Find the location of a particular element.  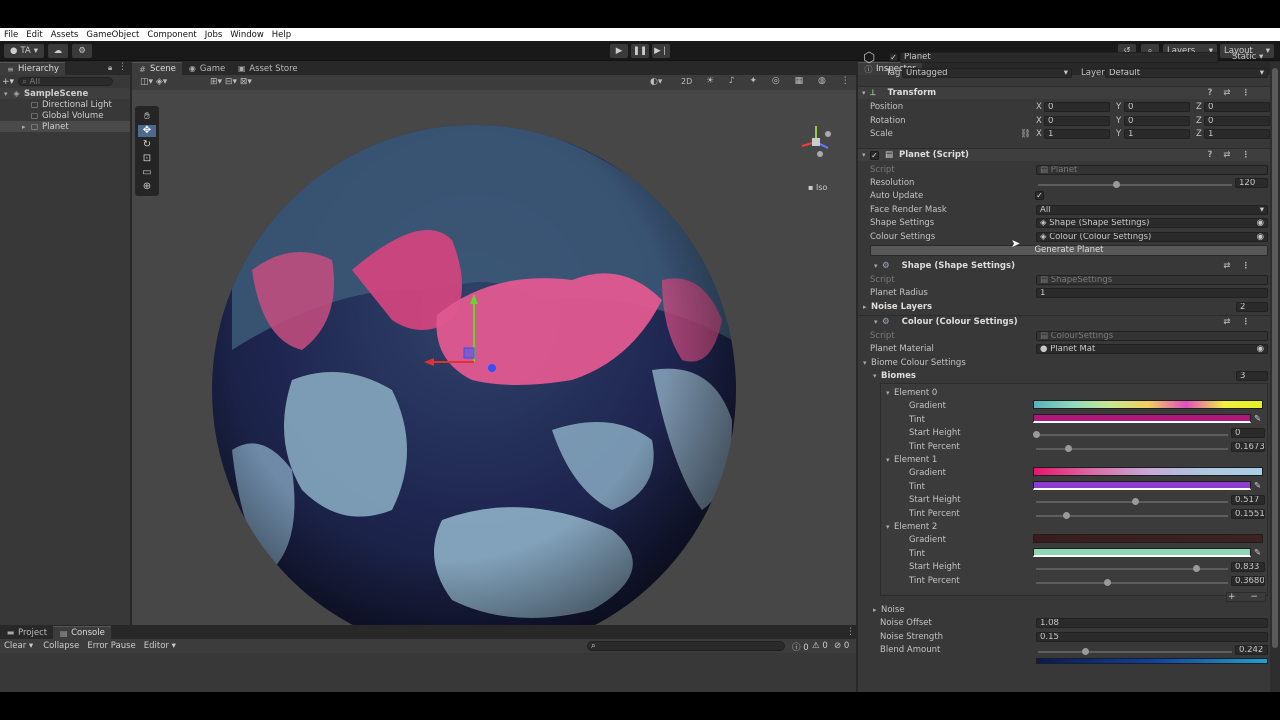

shape-settings-header: ▾ ⚙ Shape (Shape Settings) ⇄ ⋮ is located at coordinates (1064, 265).